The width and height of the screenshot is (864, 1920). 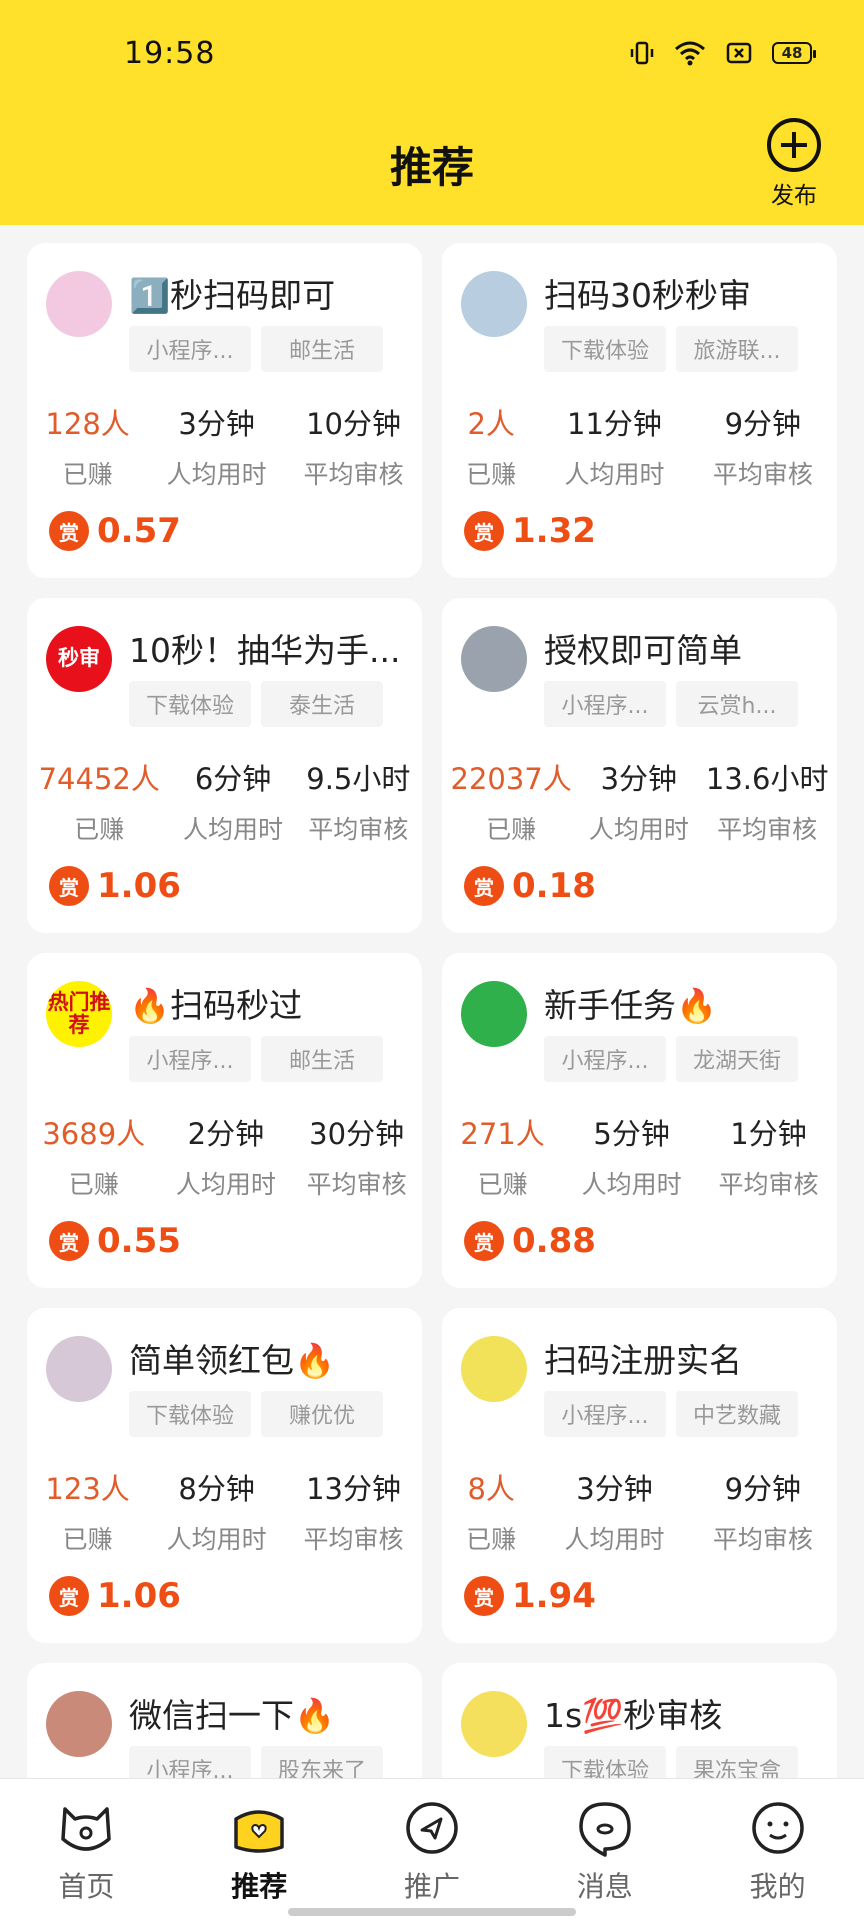 I want to click on stat-earned-value: 271人, so click(x=502, y=1134).